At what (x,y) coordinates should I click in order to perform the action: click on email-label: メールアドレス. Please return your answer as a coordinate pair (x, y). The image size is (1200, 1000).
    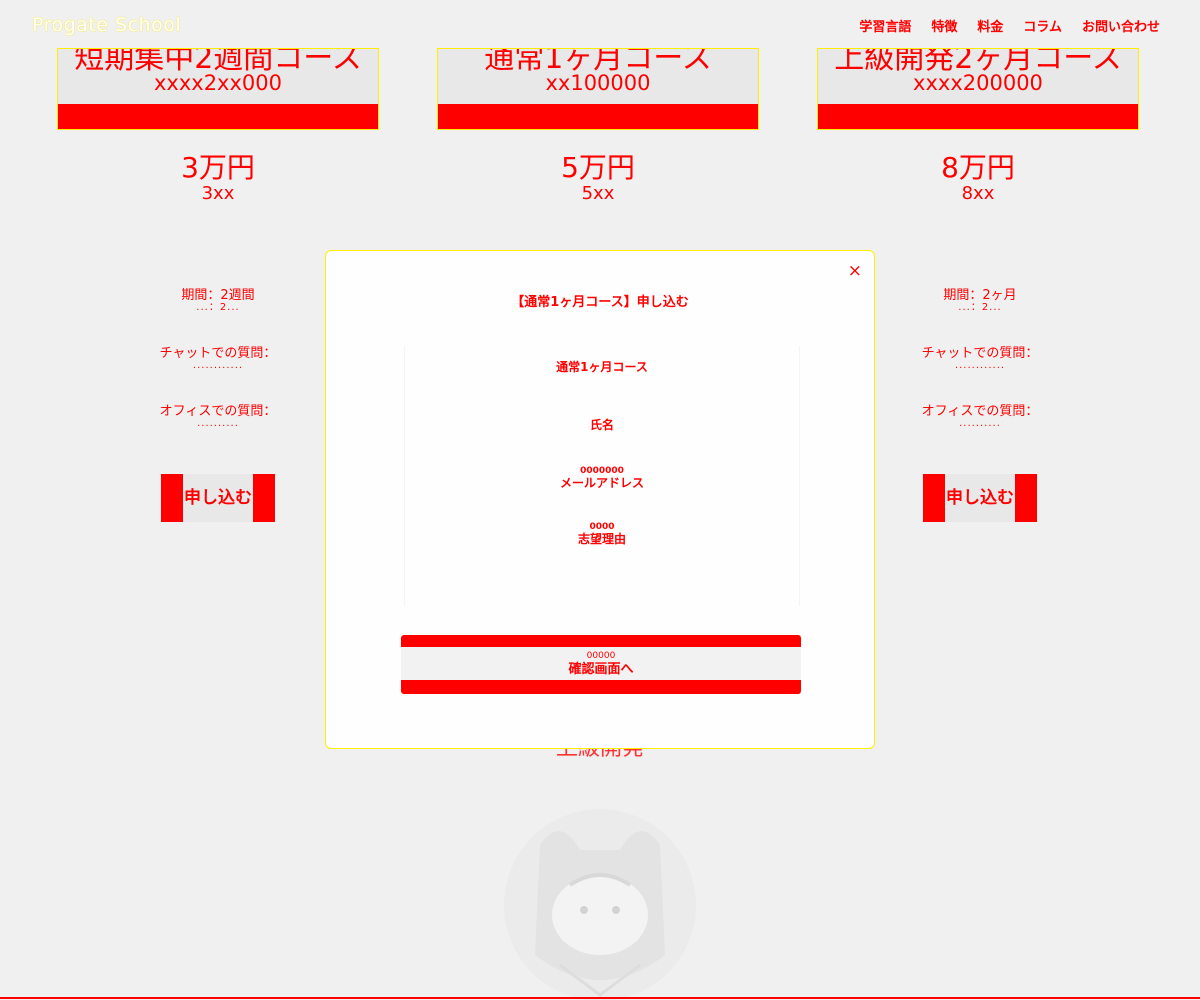
    Looking at the image, I should click on (601, 483).